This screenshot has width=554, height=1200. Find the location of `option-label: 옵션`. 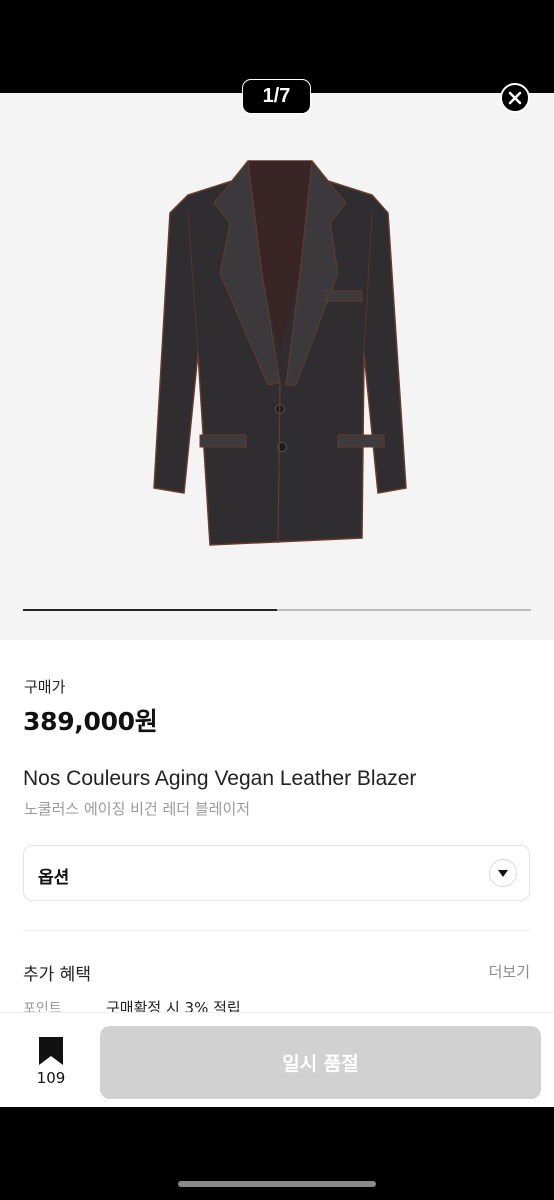

option-label: 옵션 is located at coordinates (54, 878).